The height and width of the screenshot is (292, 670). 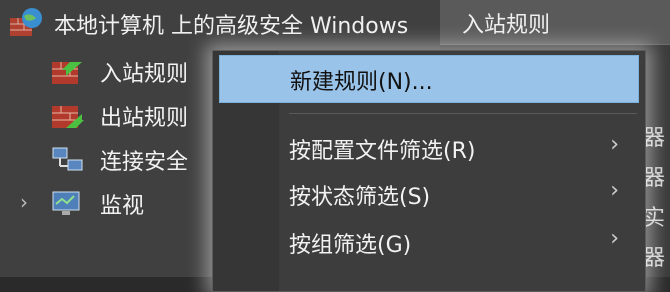 What do you see at coordinates (463, 113) in the screenshot?
I see `menu-separator` at bounding box center [463, 113].